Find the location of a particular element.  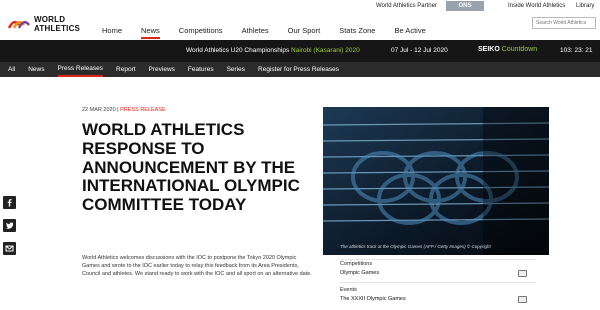

section-tab-series: Series is located at coordinates (236, 69).